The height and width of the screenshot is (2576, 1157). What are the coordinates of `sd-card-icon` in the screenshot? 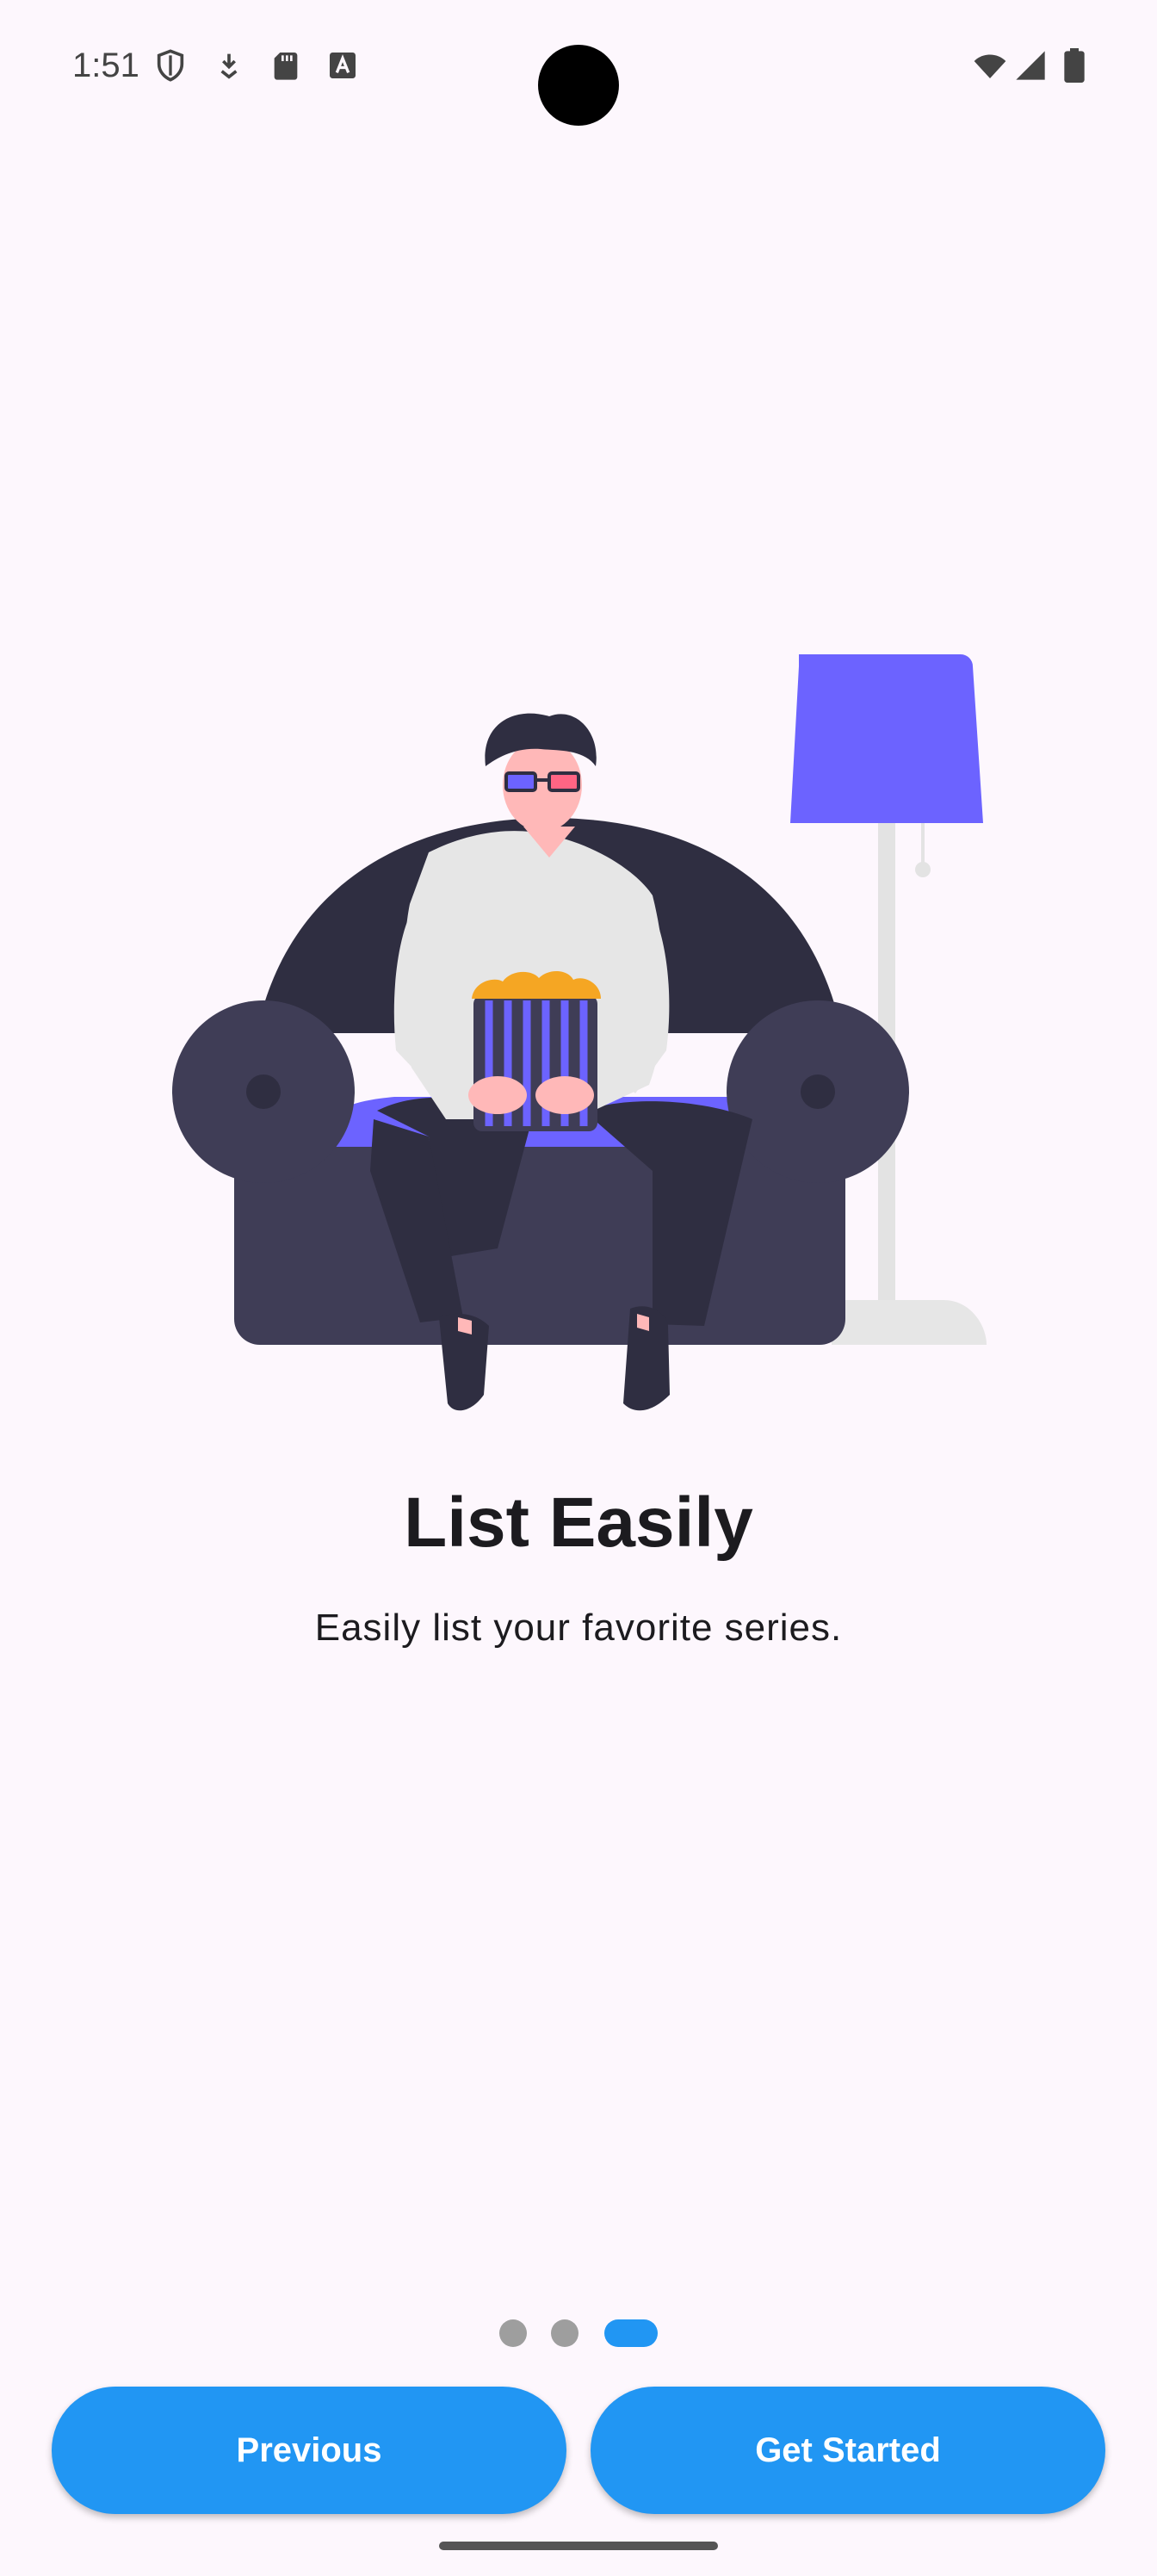 It's located at (286, 66).